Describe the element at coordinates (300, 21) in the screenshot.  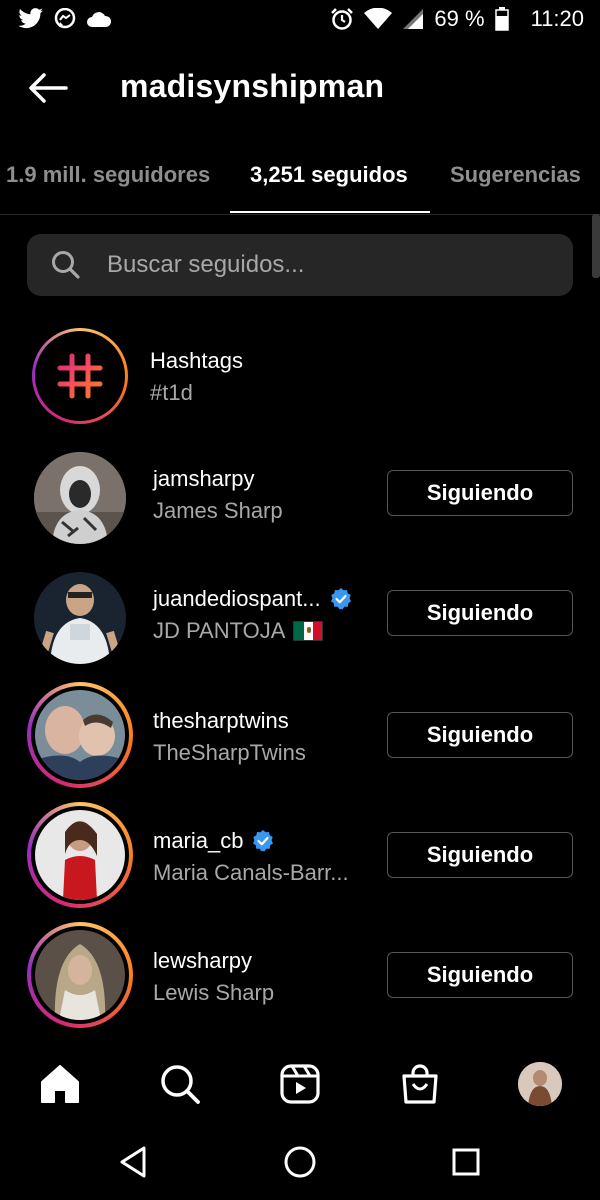
I see `status-bar: 69 % 11:20` at that location.